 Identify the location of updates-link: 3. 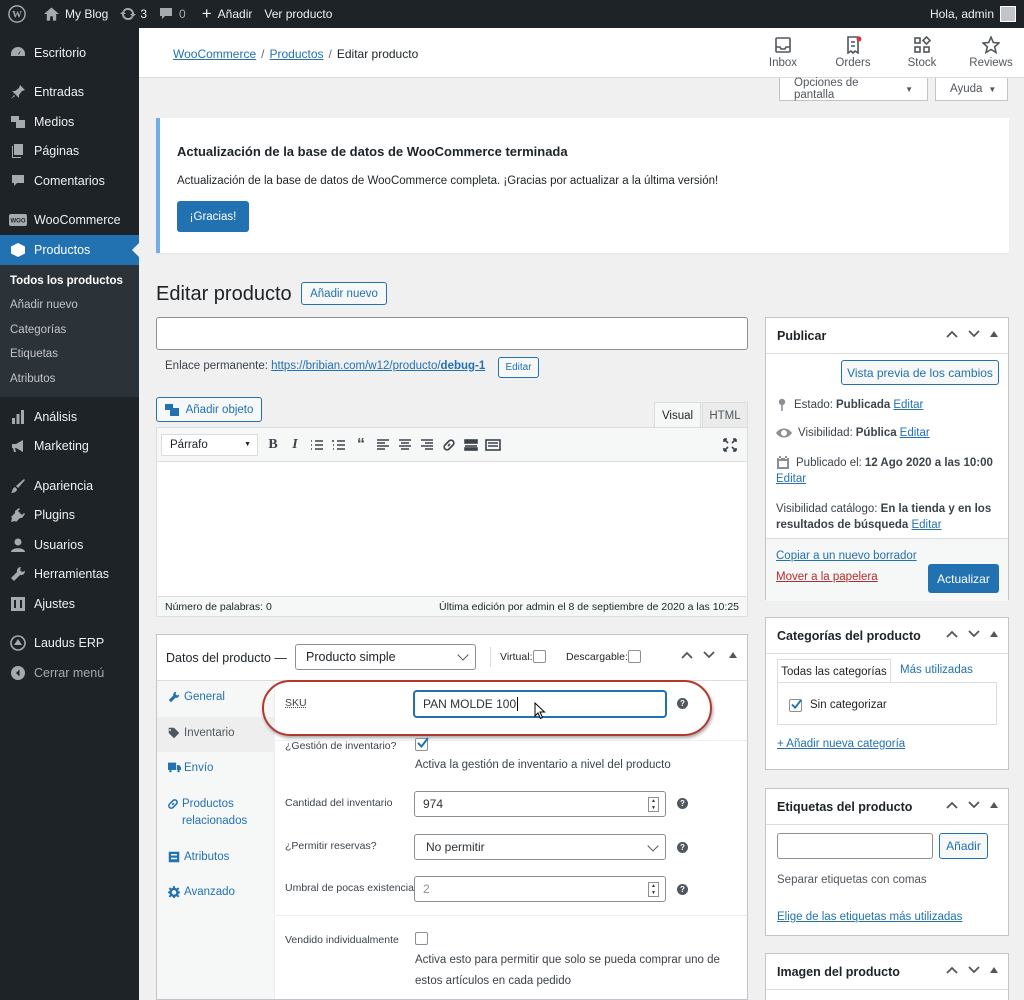
(133, 14).